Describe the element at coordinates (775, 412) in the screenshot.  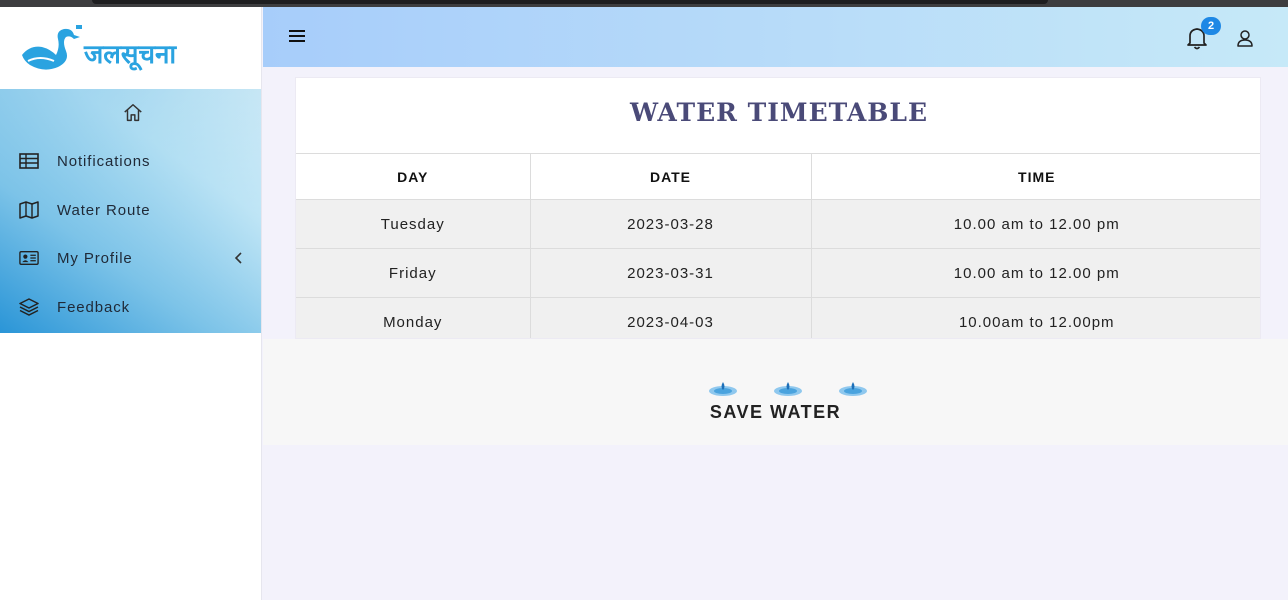
I see `save-water-slogan: SAVE WATER` at that location.